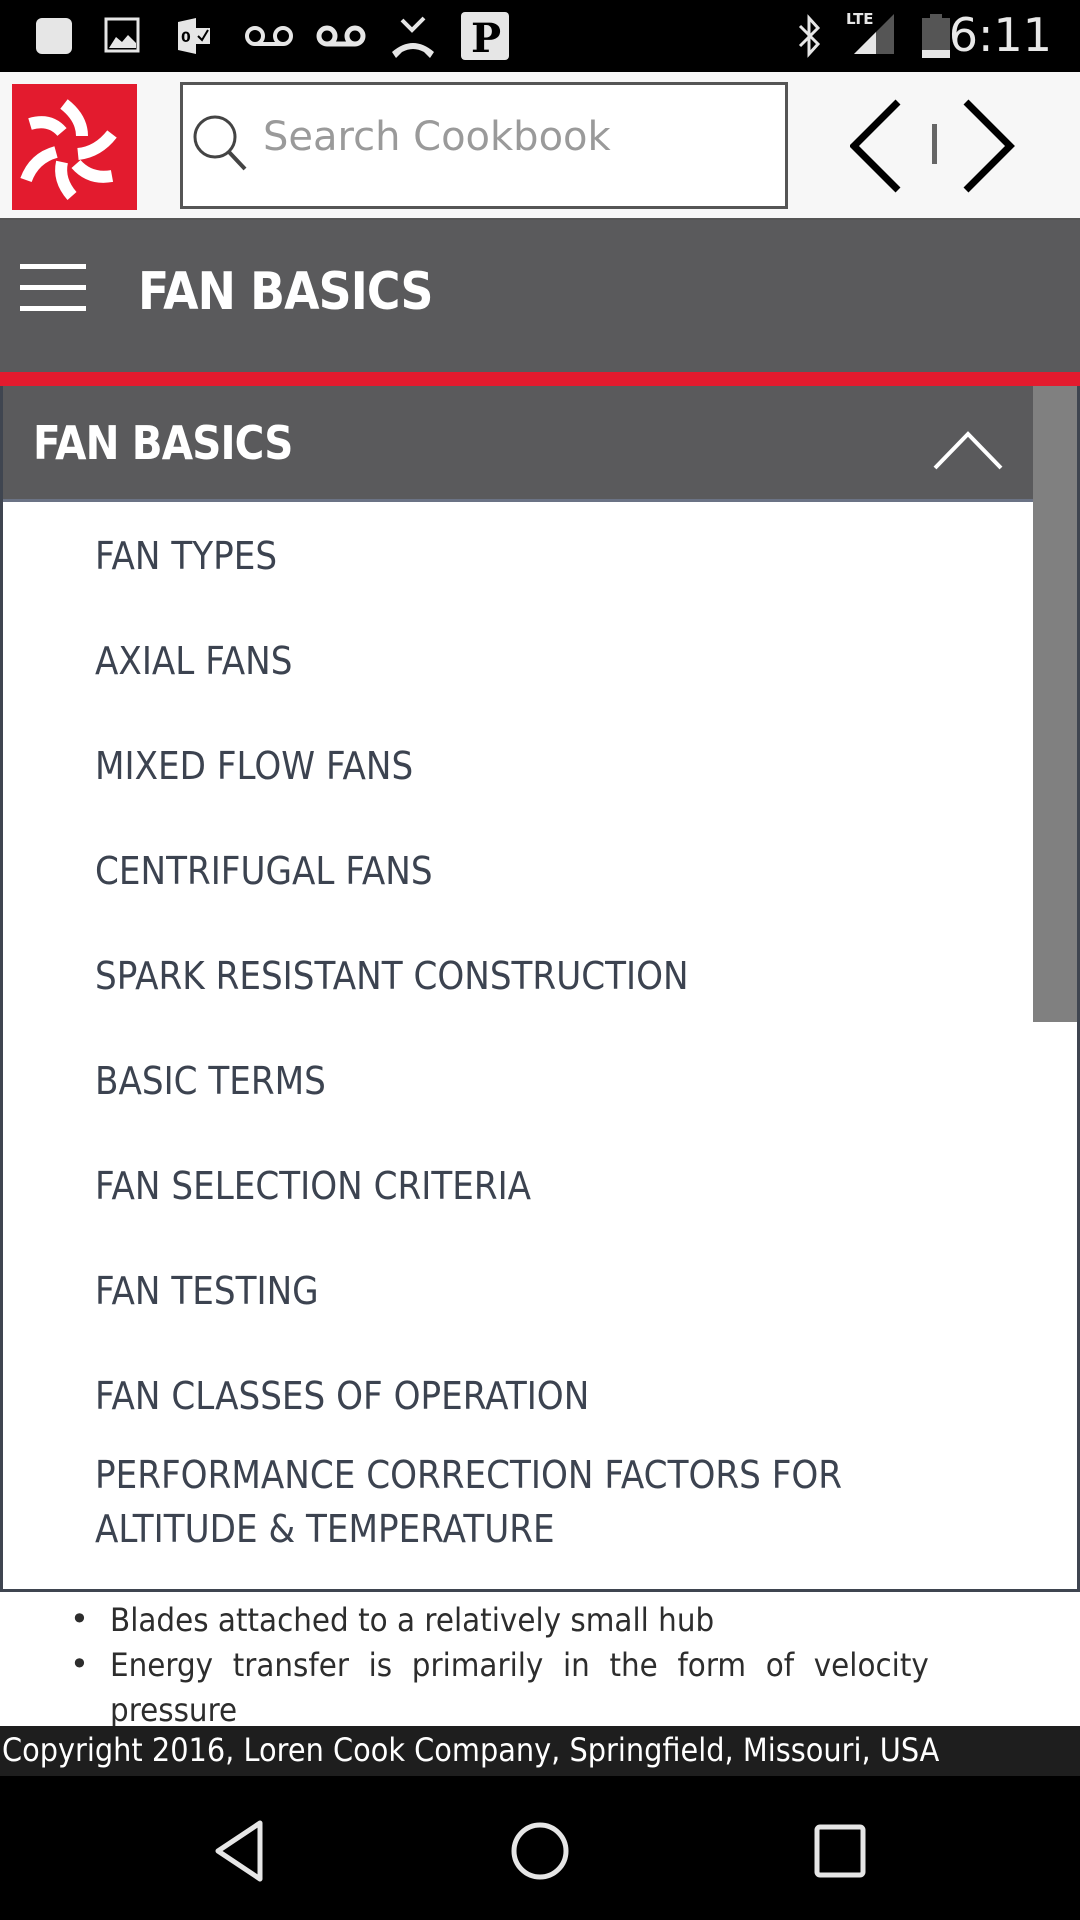 This screenshot has height=1920, width=1080. What do you see at coordinates (193, 661) in the screenshot?
I see `toc-item-axial-fans: AXIAL FANS` at bounding box center [193, 661].